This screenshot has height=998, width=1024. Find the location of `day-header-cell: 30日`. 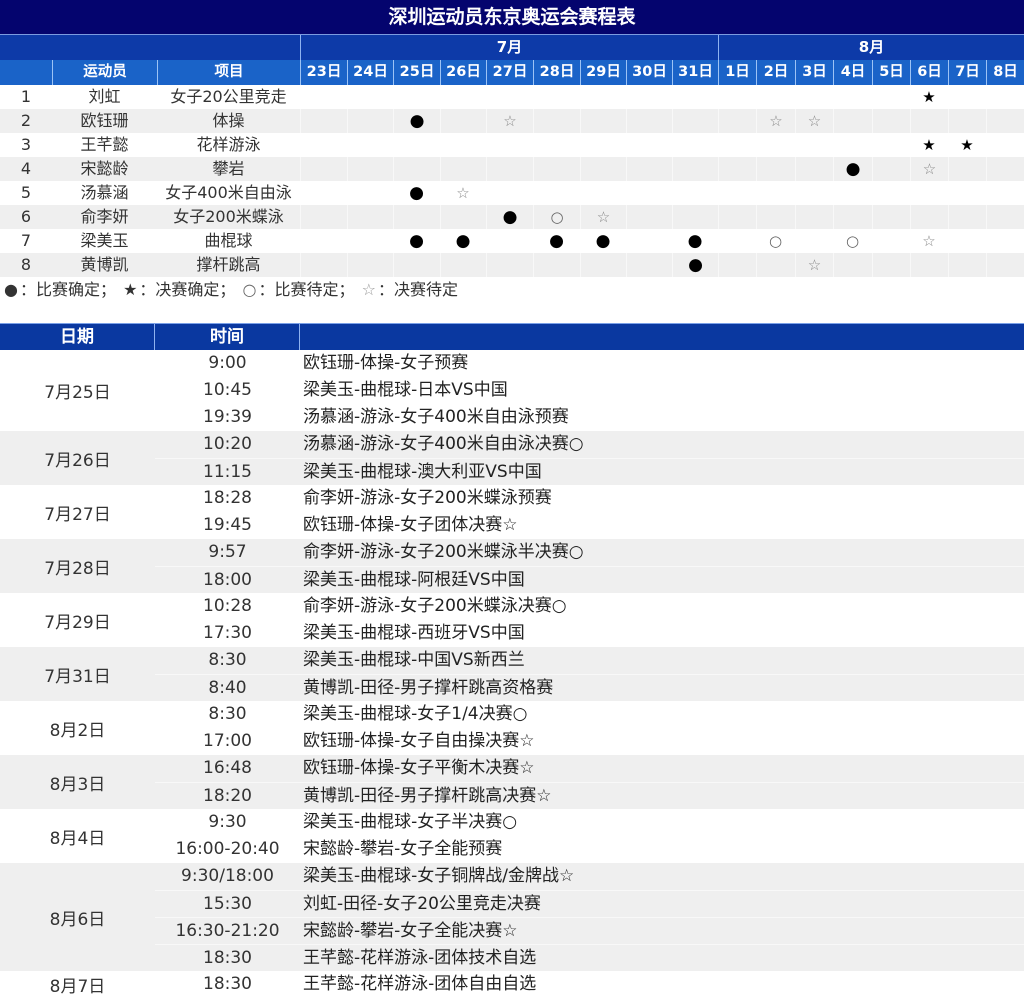

day-header-cell: 30日 is located at coordinates (649, 72).